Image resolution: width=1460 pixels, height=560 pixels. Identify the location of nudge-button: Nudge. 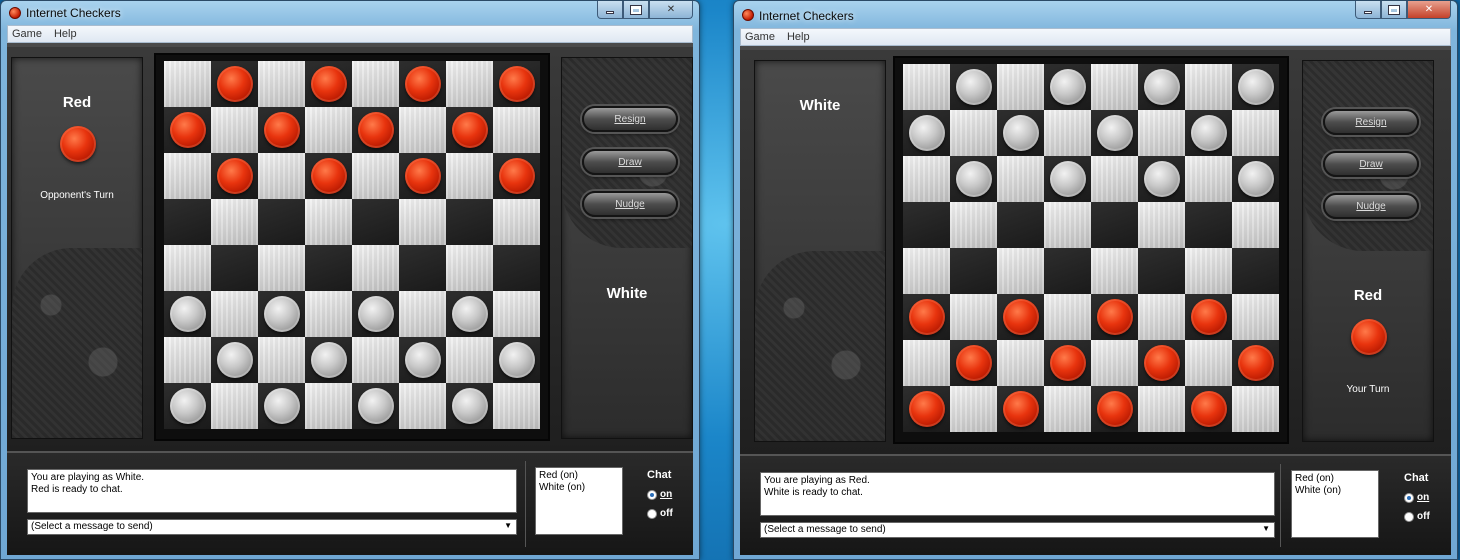
(630, 204).